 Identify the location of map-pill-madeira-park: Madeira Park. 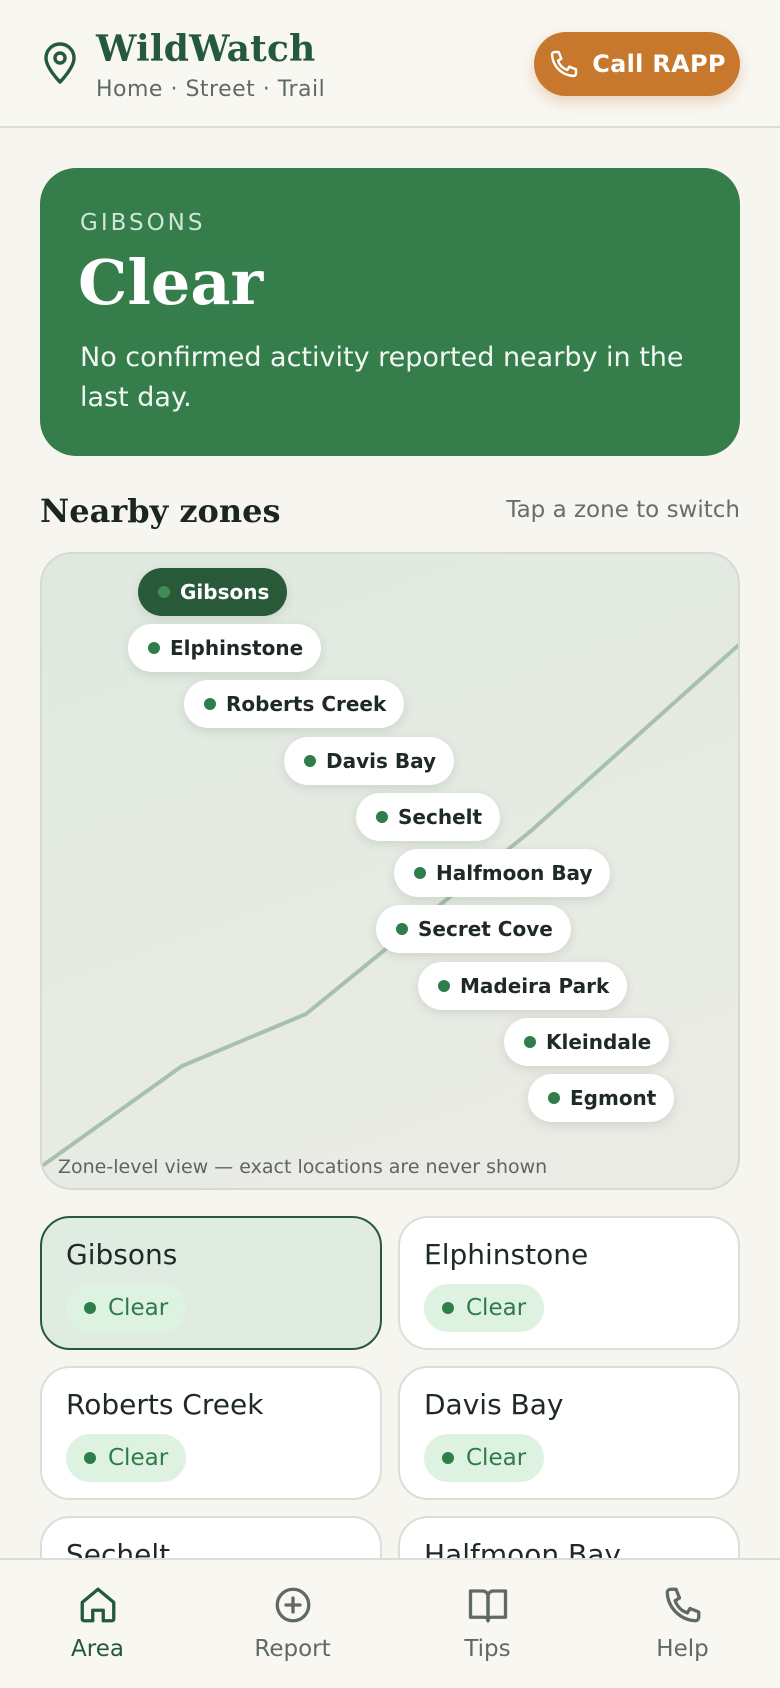
(523, 986).